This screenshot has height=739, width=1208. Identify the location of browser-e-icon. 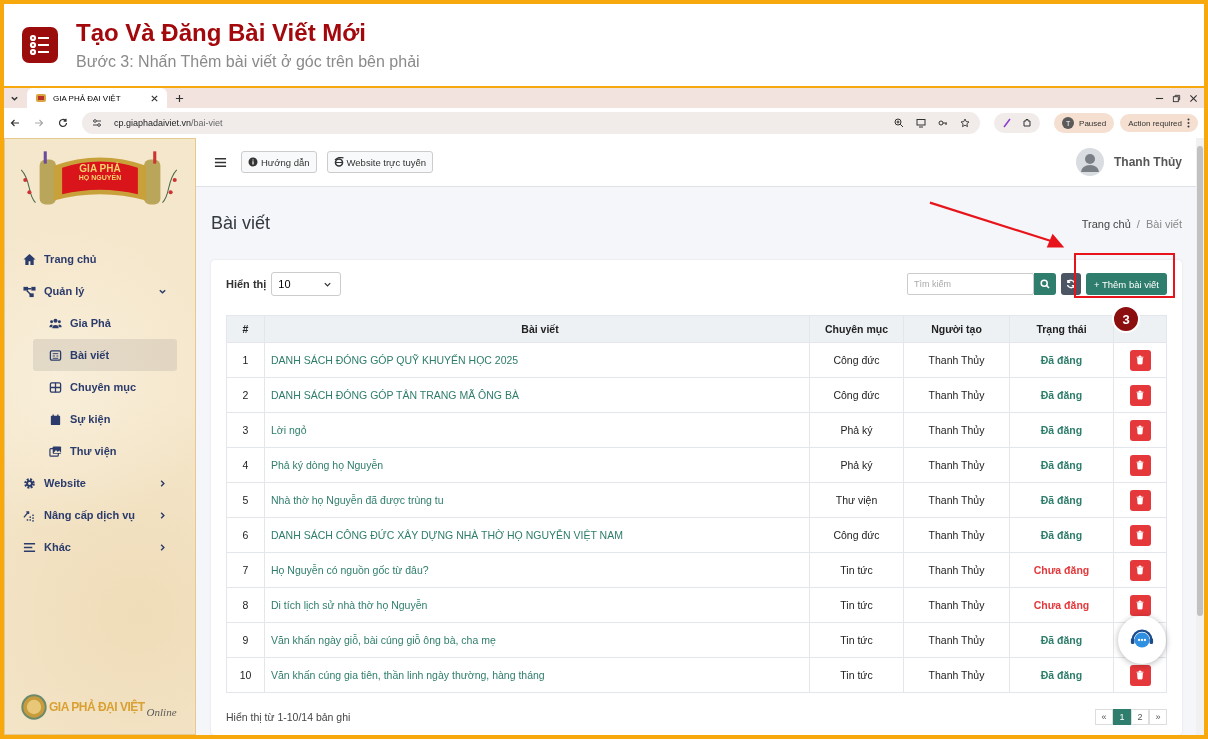
(338, 162).